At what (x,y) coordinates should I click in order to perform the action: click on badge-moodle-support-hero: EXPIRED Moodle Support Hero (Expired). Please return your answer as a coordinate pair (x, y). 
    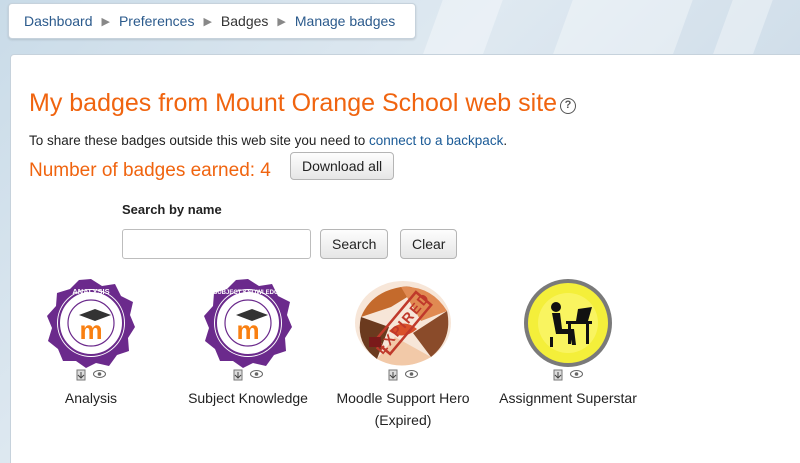
    Looking at the image, I should click on (403, 354).